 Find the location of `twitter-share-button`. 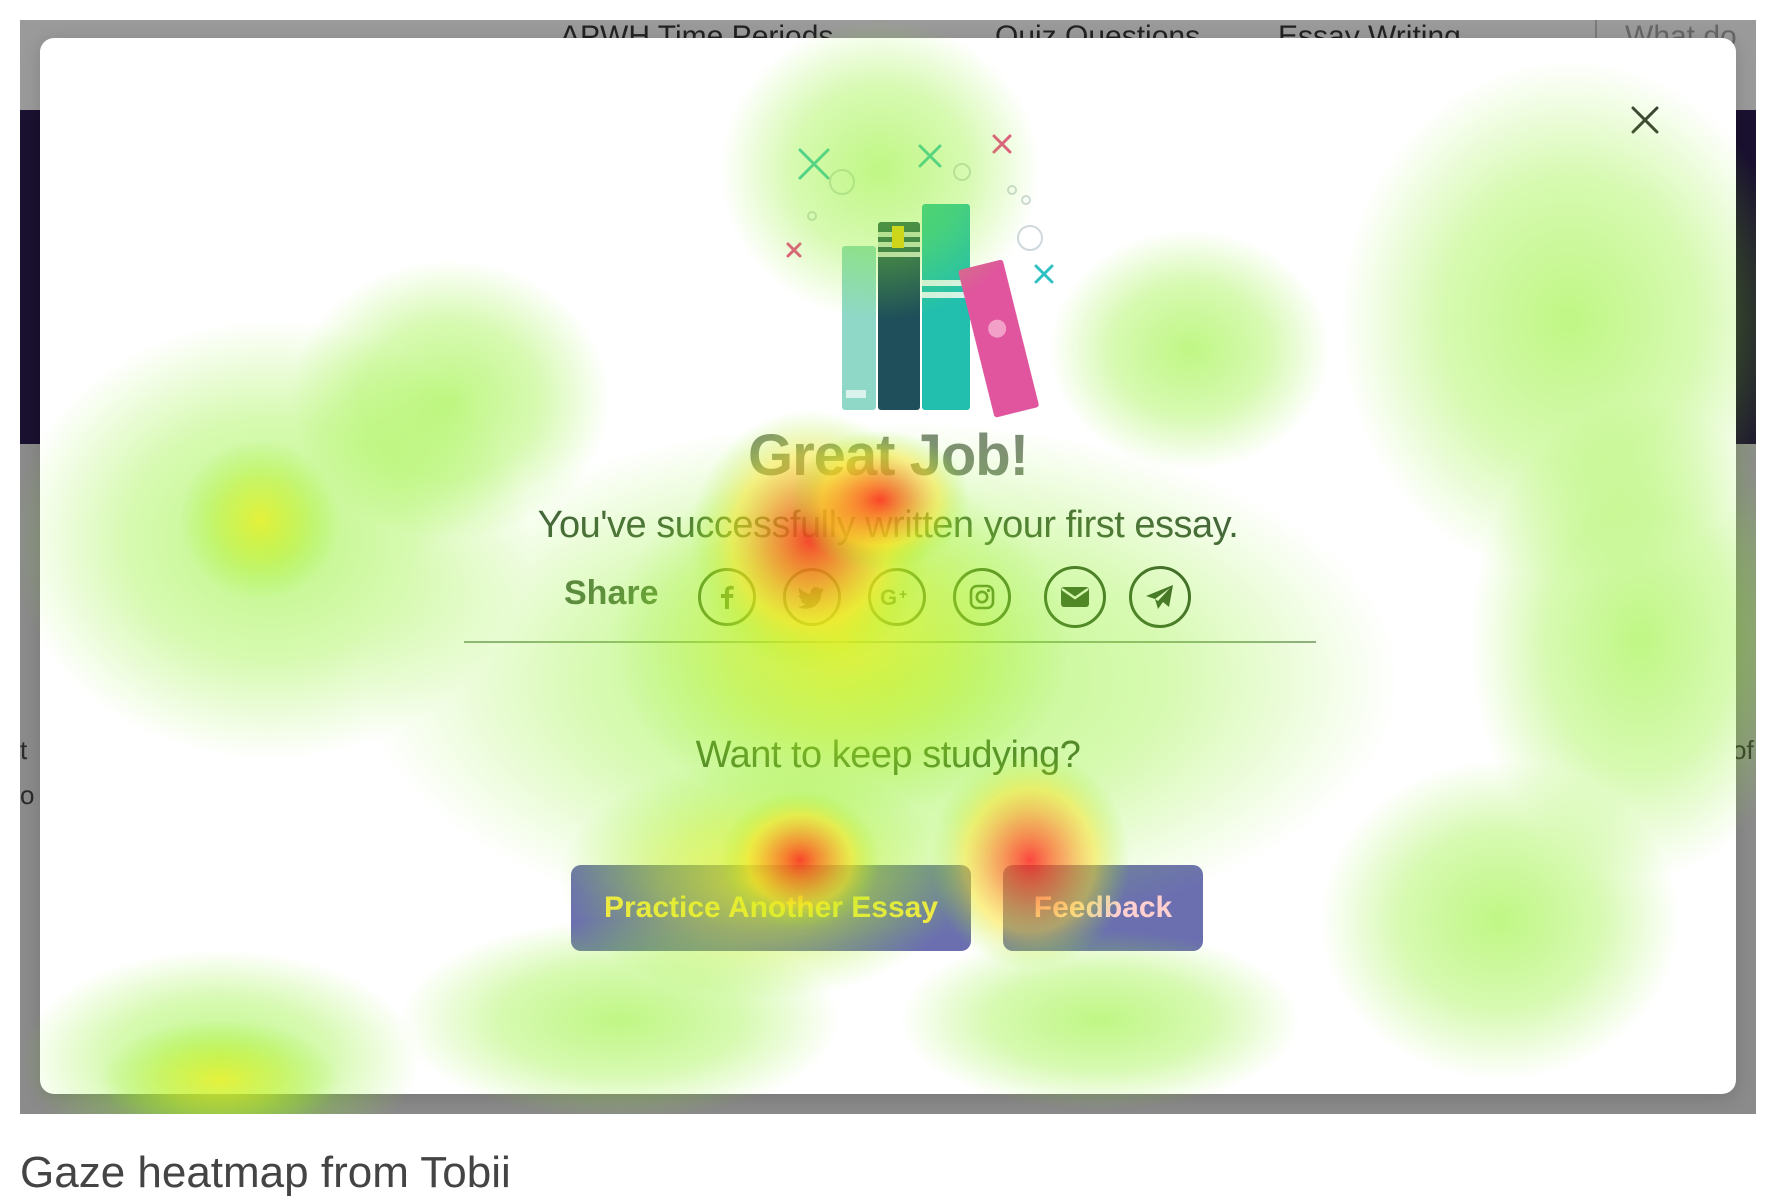

twitter-share-button is located at coordinates (812, 597).